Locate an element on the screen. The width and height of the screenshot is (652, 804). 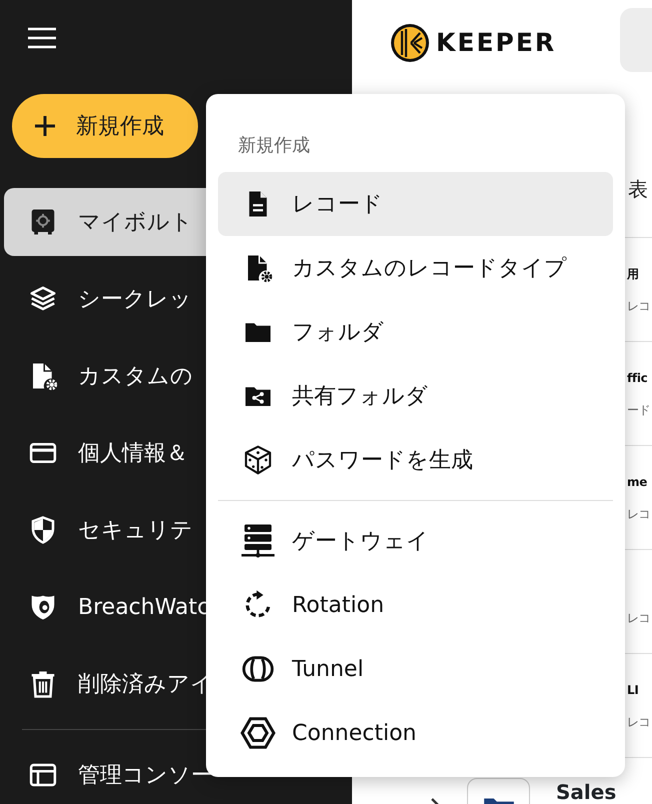
logo: KEEPER is located at coordinates (473, 43).